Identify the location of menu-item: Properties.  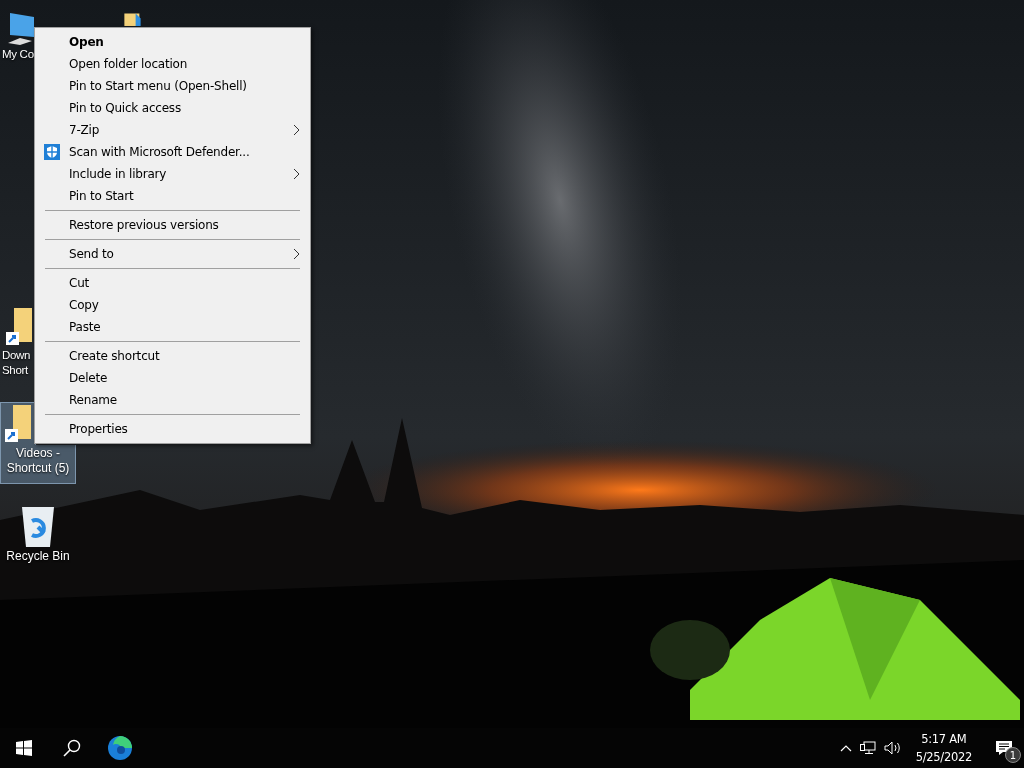
(172, 429).